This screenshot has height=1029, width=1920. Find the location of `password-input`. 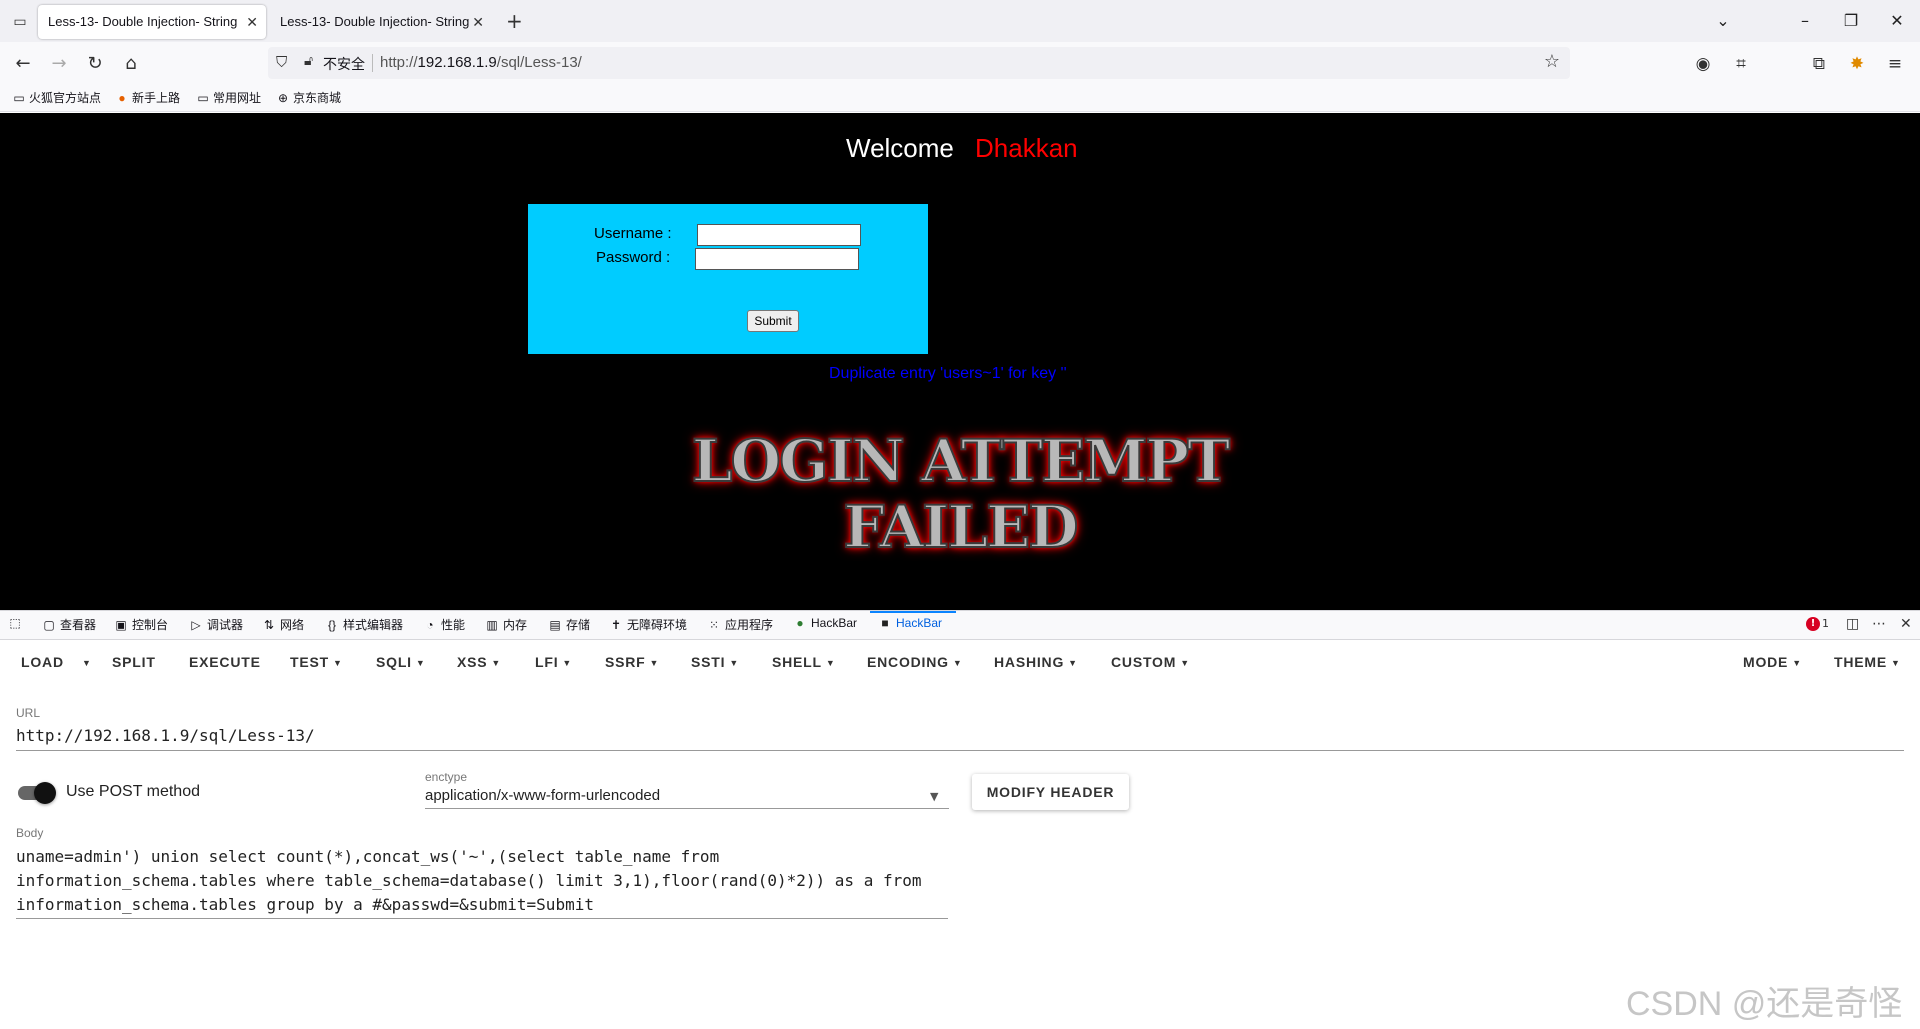

password-input is located at coordinates (777, 259).